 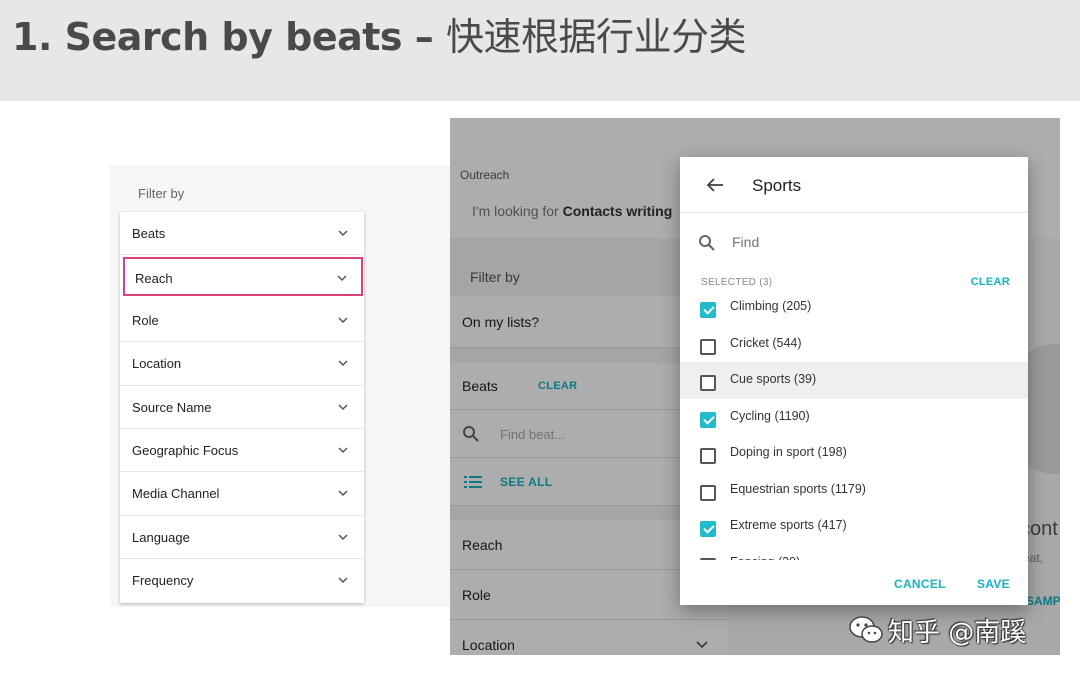 What do you see at coordinates (798, 488) in the screenshot?
I see `sport-option-label: Equestrian sports (1179)` at bounding box center [798, 488].